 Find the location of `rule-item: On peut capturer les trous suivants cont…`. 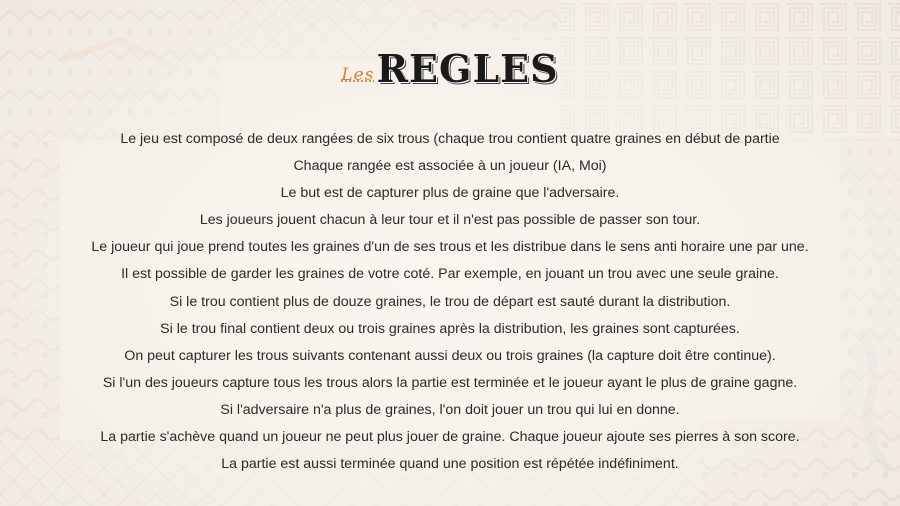

rule-item: On peut capturer les trous suivants cont… is located at coordinates (450, 355).